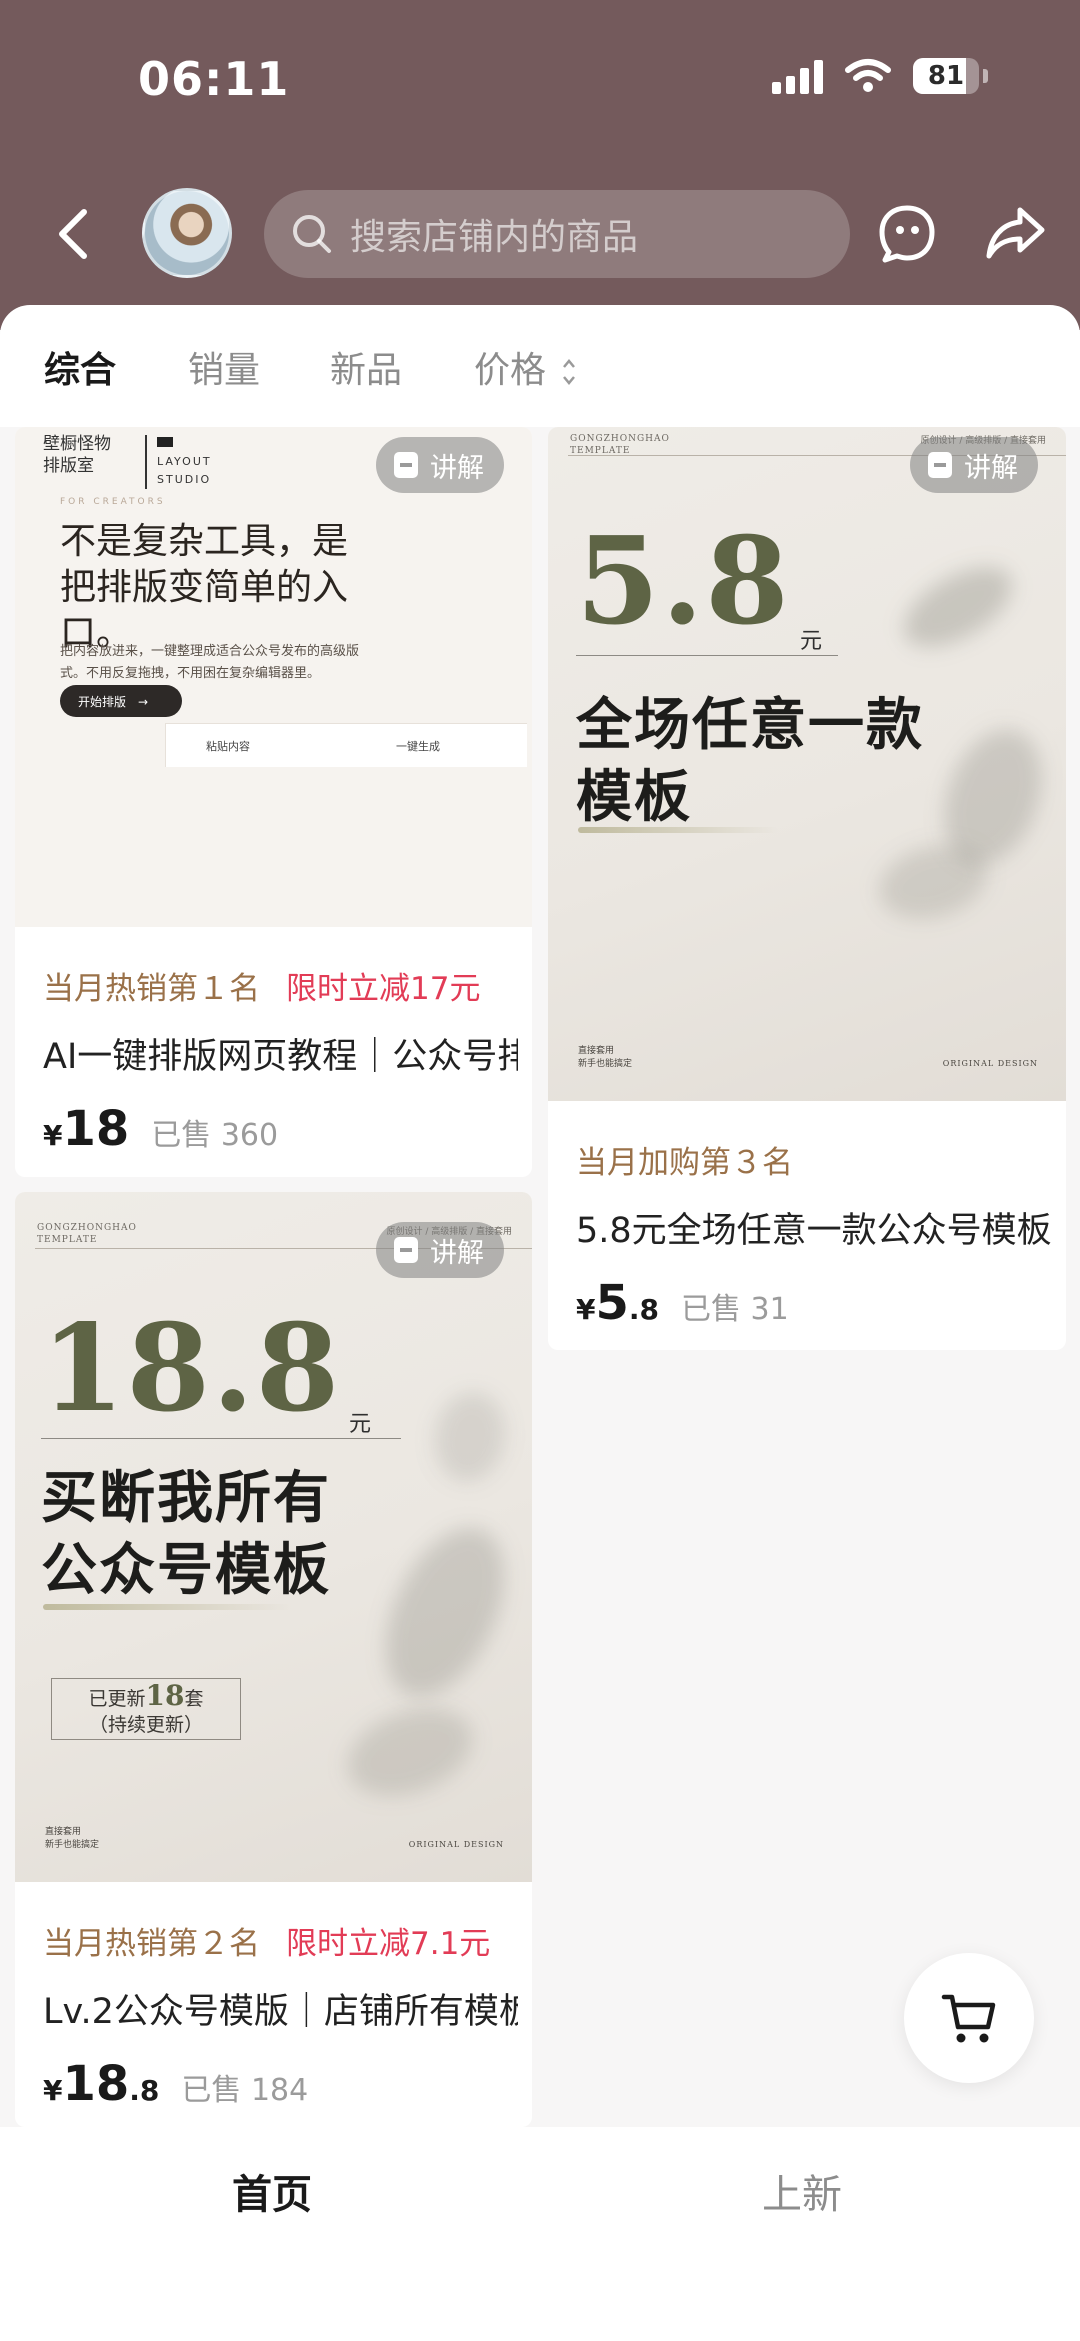  I want to click on store-avatar, so click(187, 233).